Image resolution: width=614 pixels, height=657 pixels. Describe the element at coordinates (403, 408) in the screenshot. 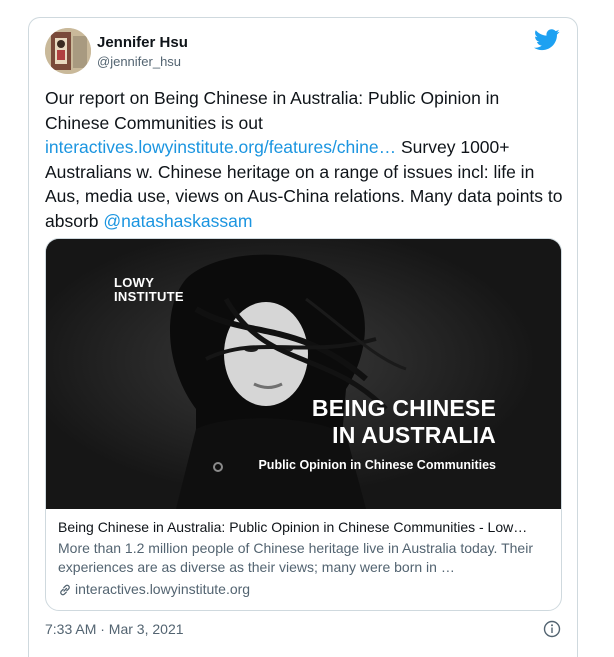

I see `headline-line1: BEING CHINESE` at that location.